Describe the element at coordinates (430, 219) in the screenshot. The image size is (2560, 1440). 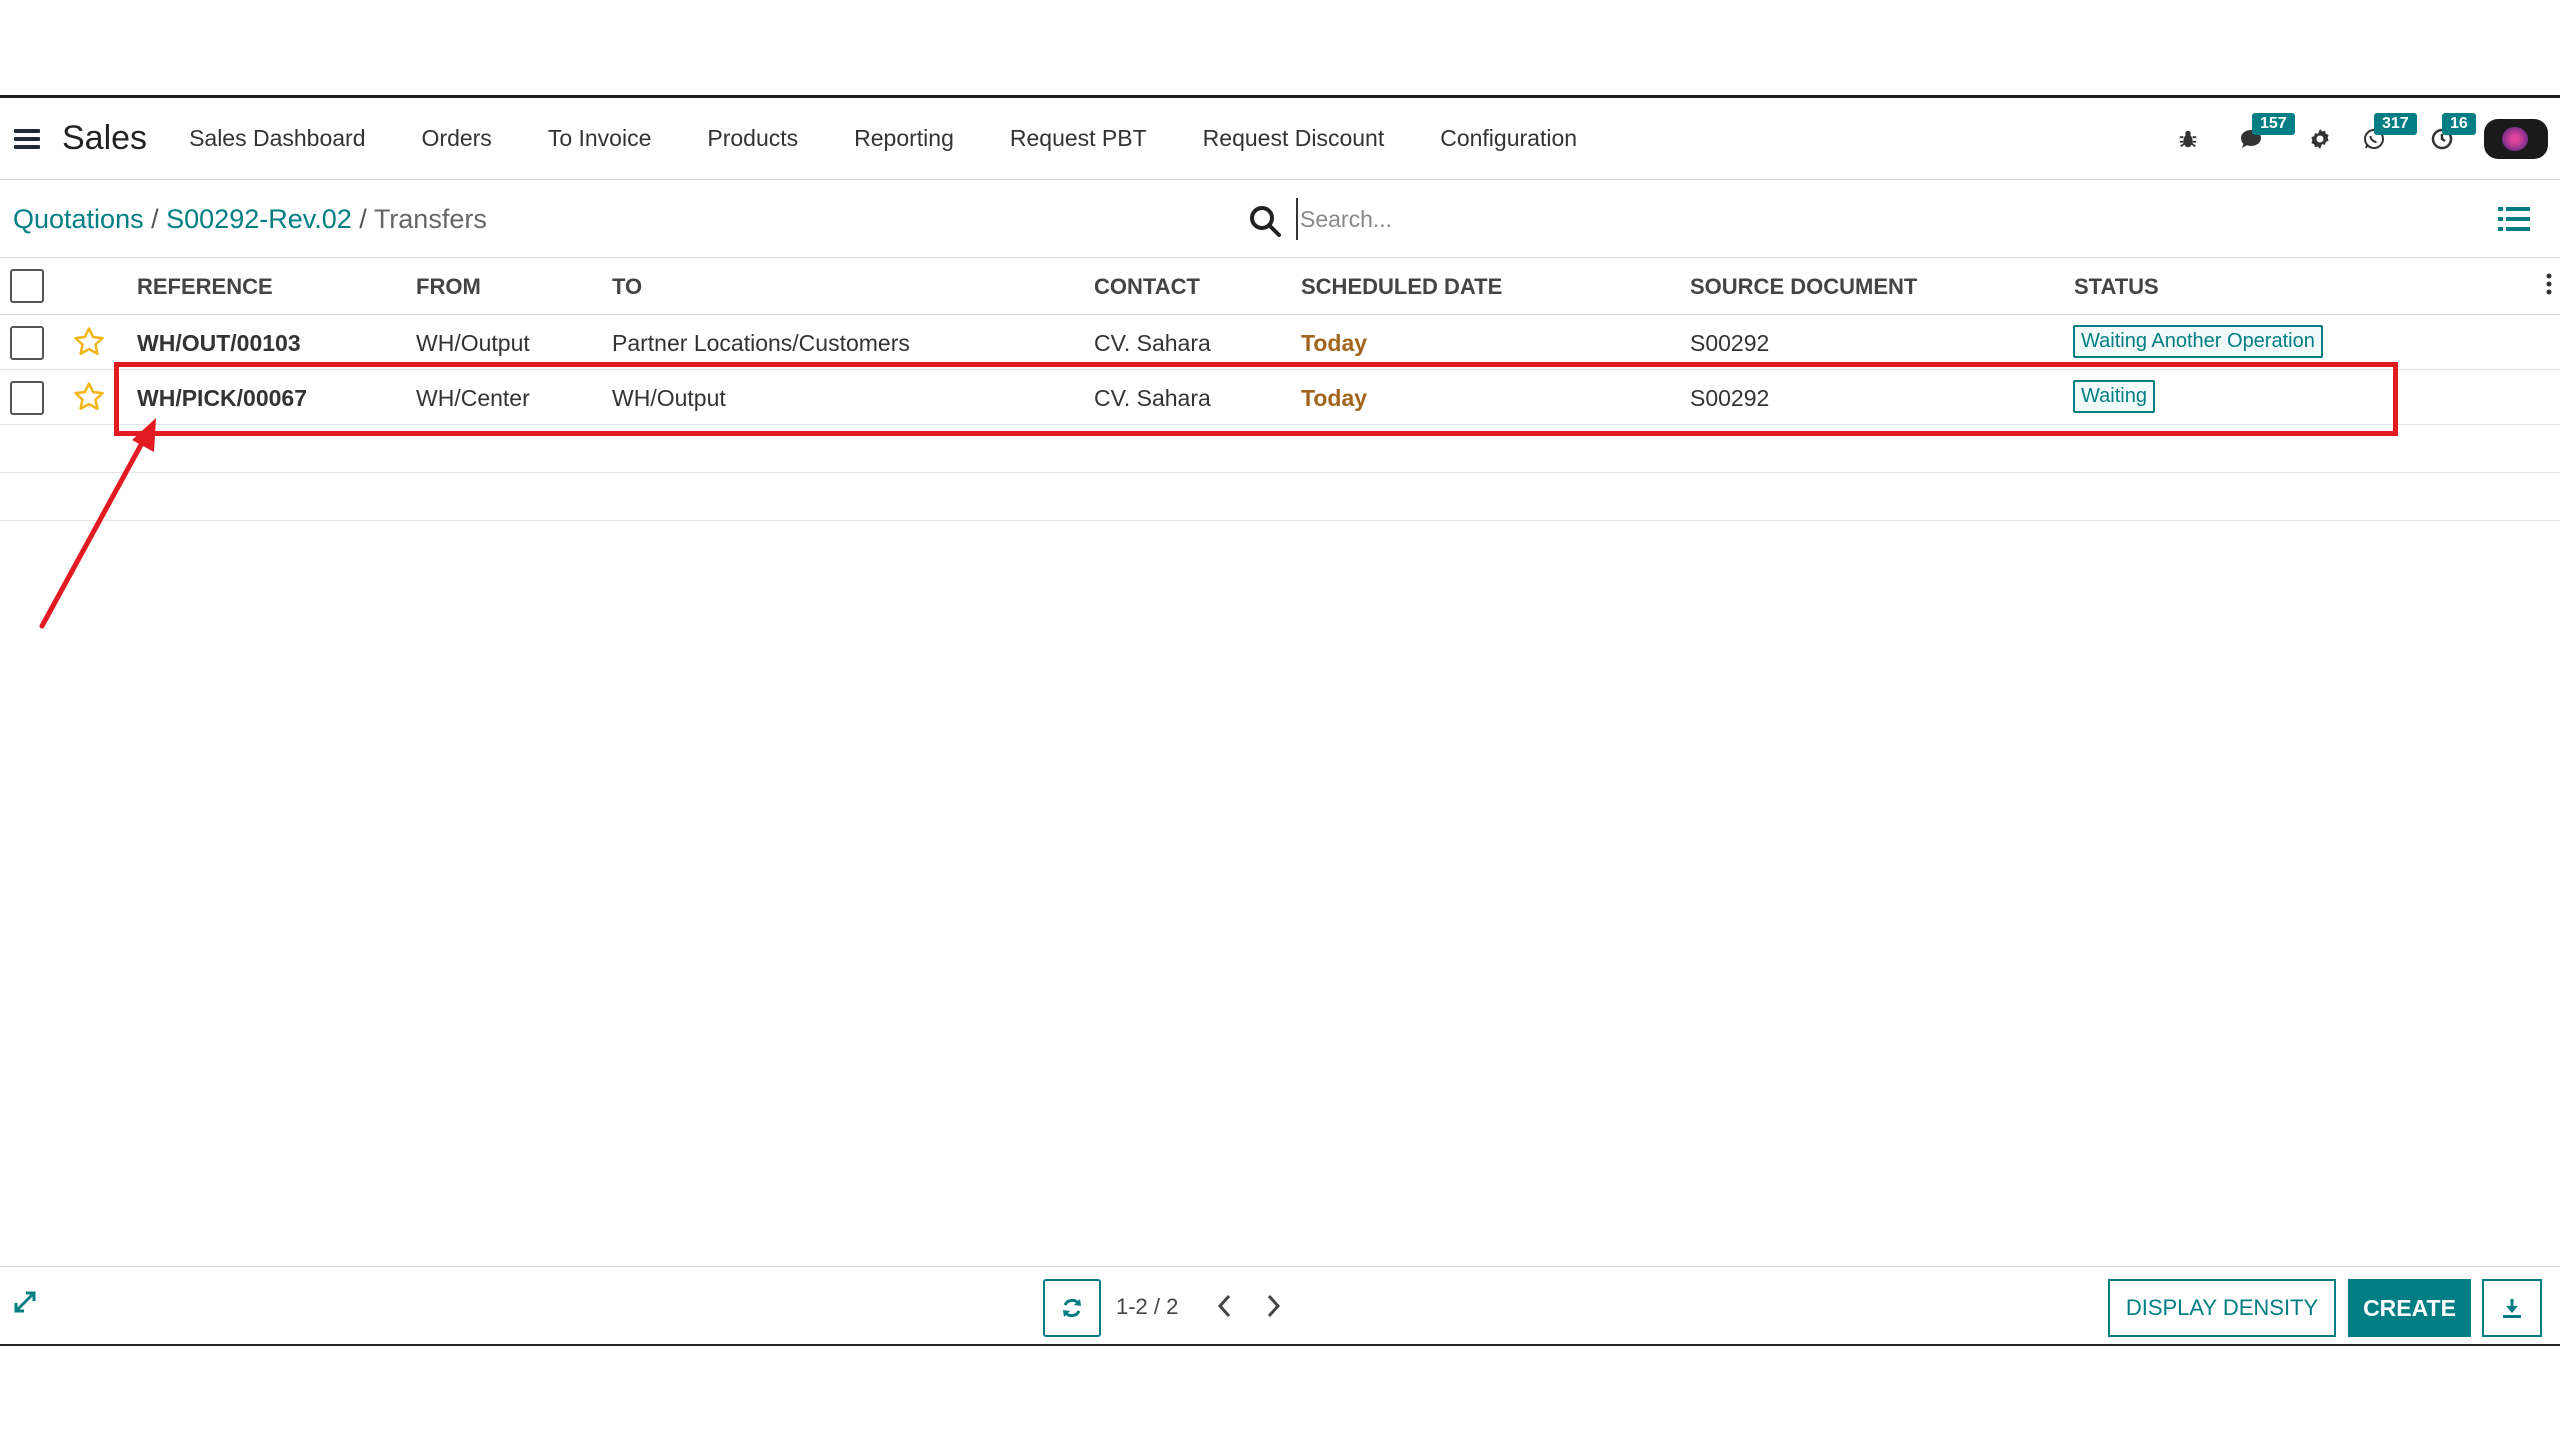
I see `breadcrumb-current: Transfers` at that location.